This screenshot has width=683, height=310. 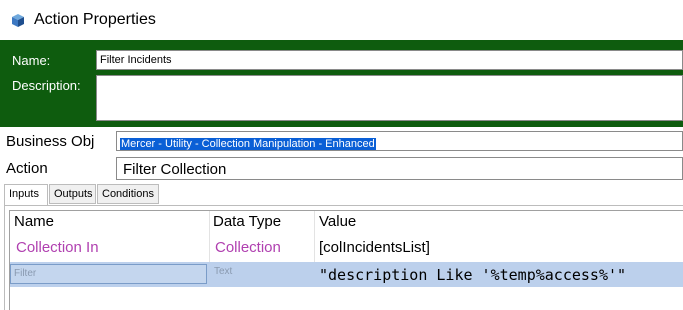 I want to click on row-filter-name: Filter, so click(x=108, y=274).